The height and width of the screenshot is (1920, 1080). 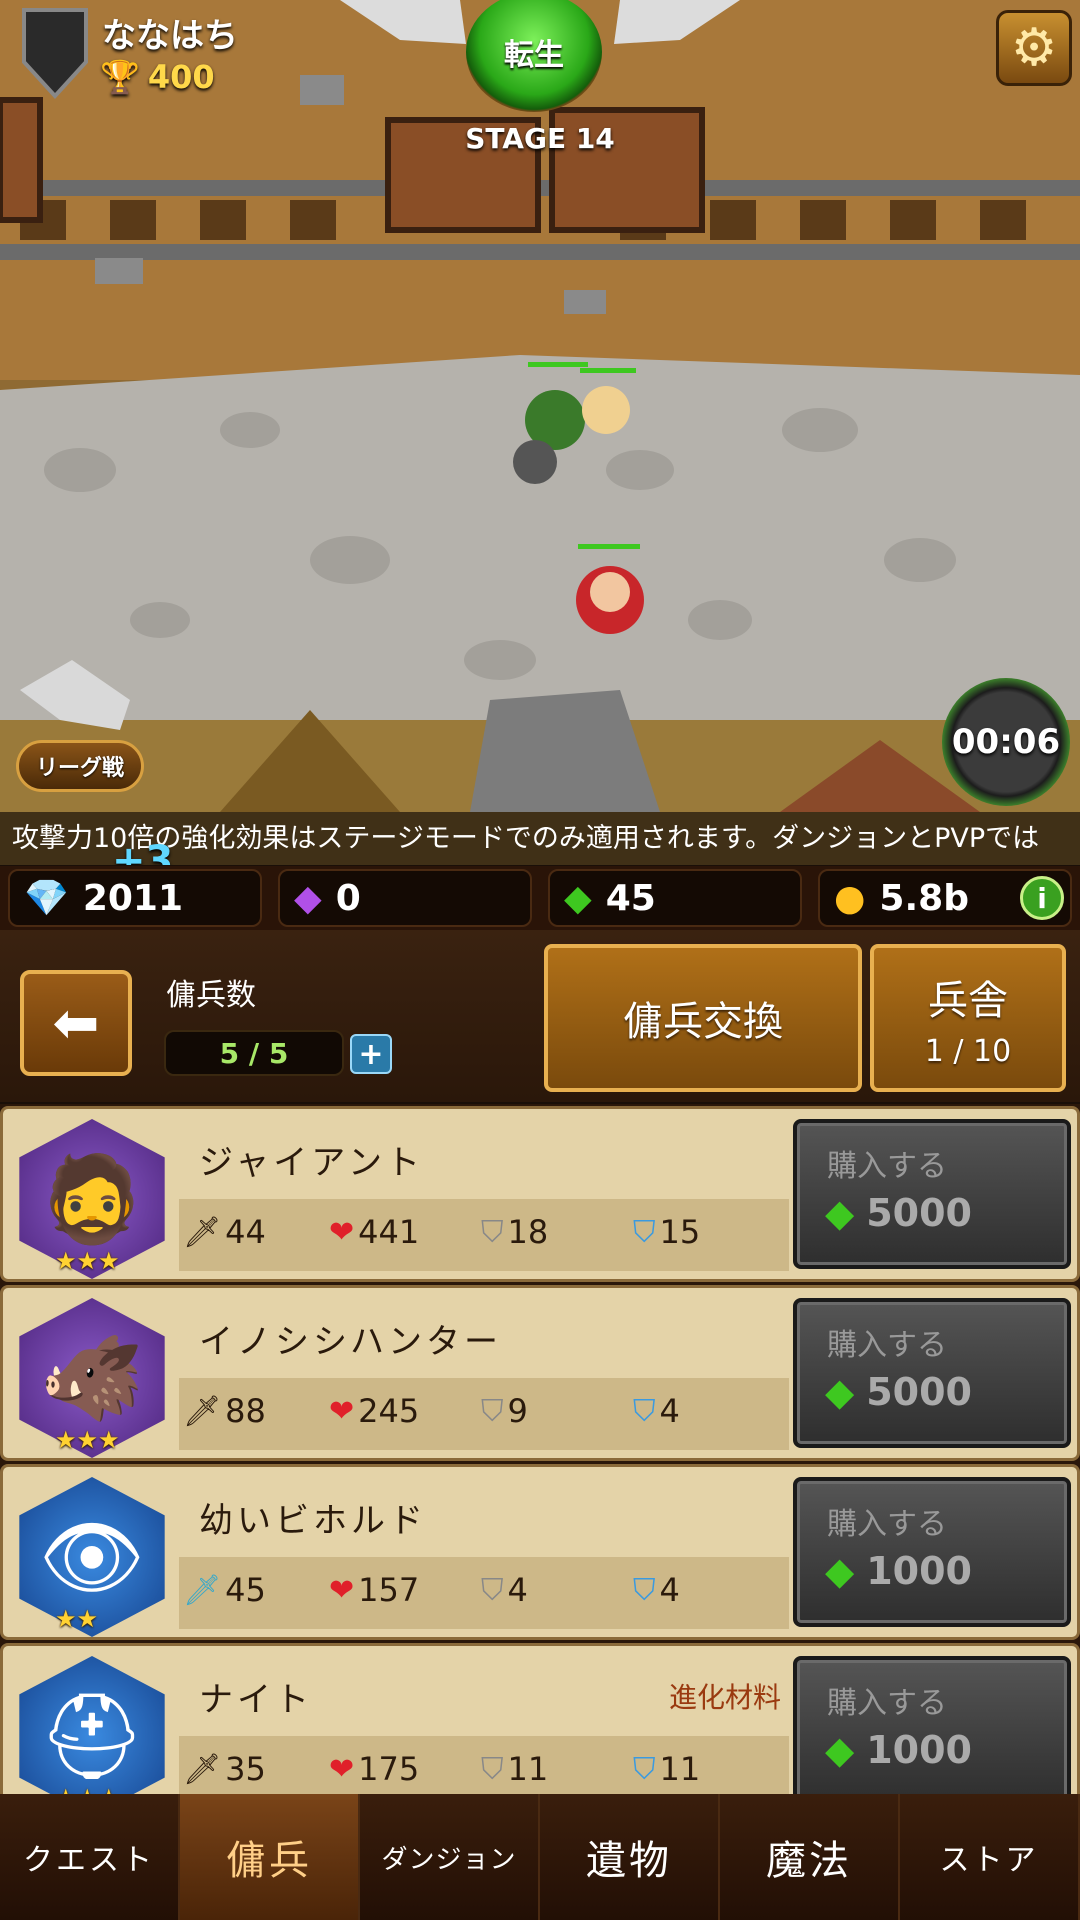 What do you see at coordinates (675, 898) in the screenshot?
I see `green-gem-counter: ◆ 45` at bounding box center [675, 898].